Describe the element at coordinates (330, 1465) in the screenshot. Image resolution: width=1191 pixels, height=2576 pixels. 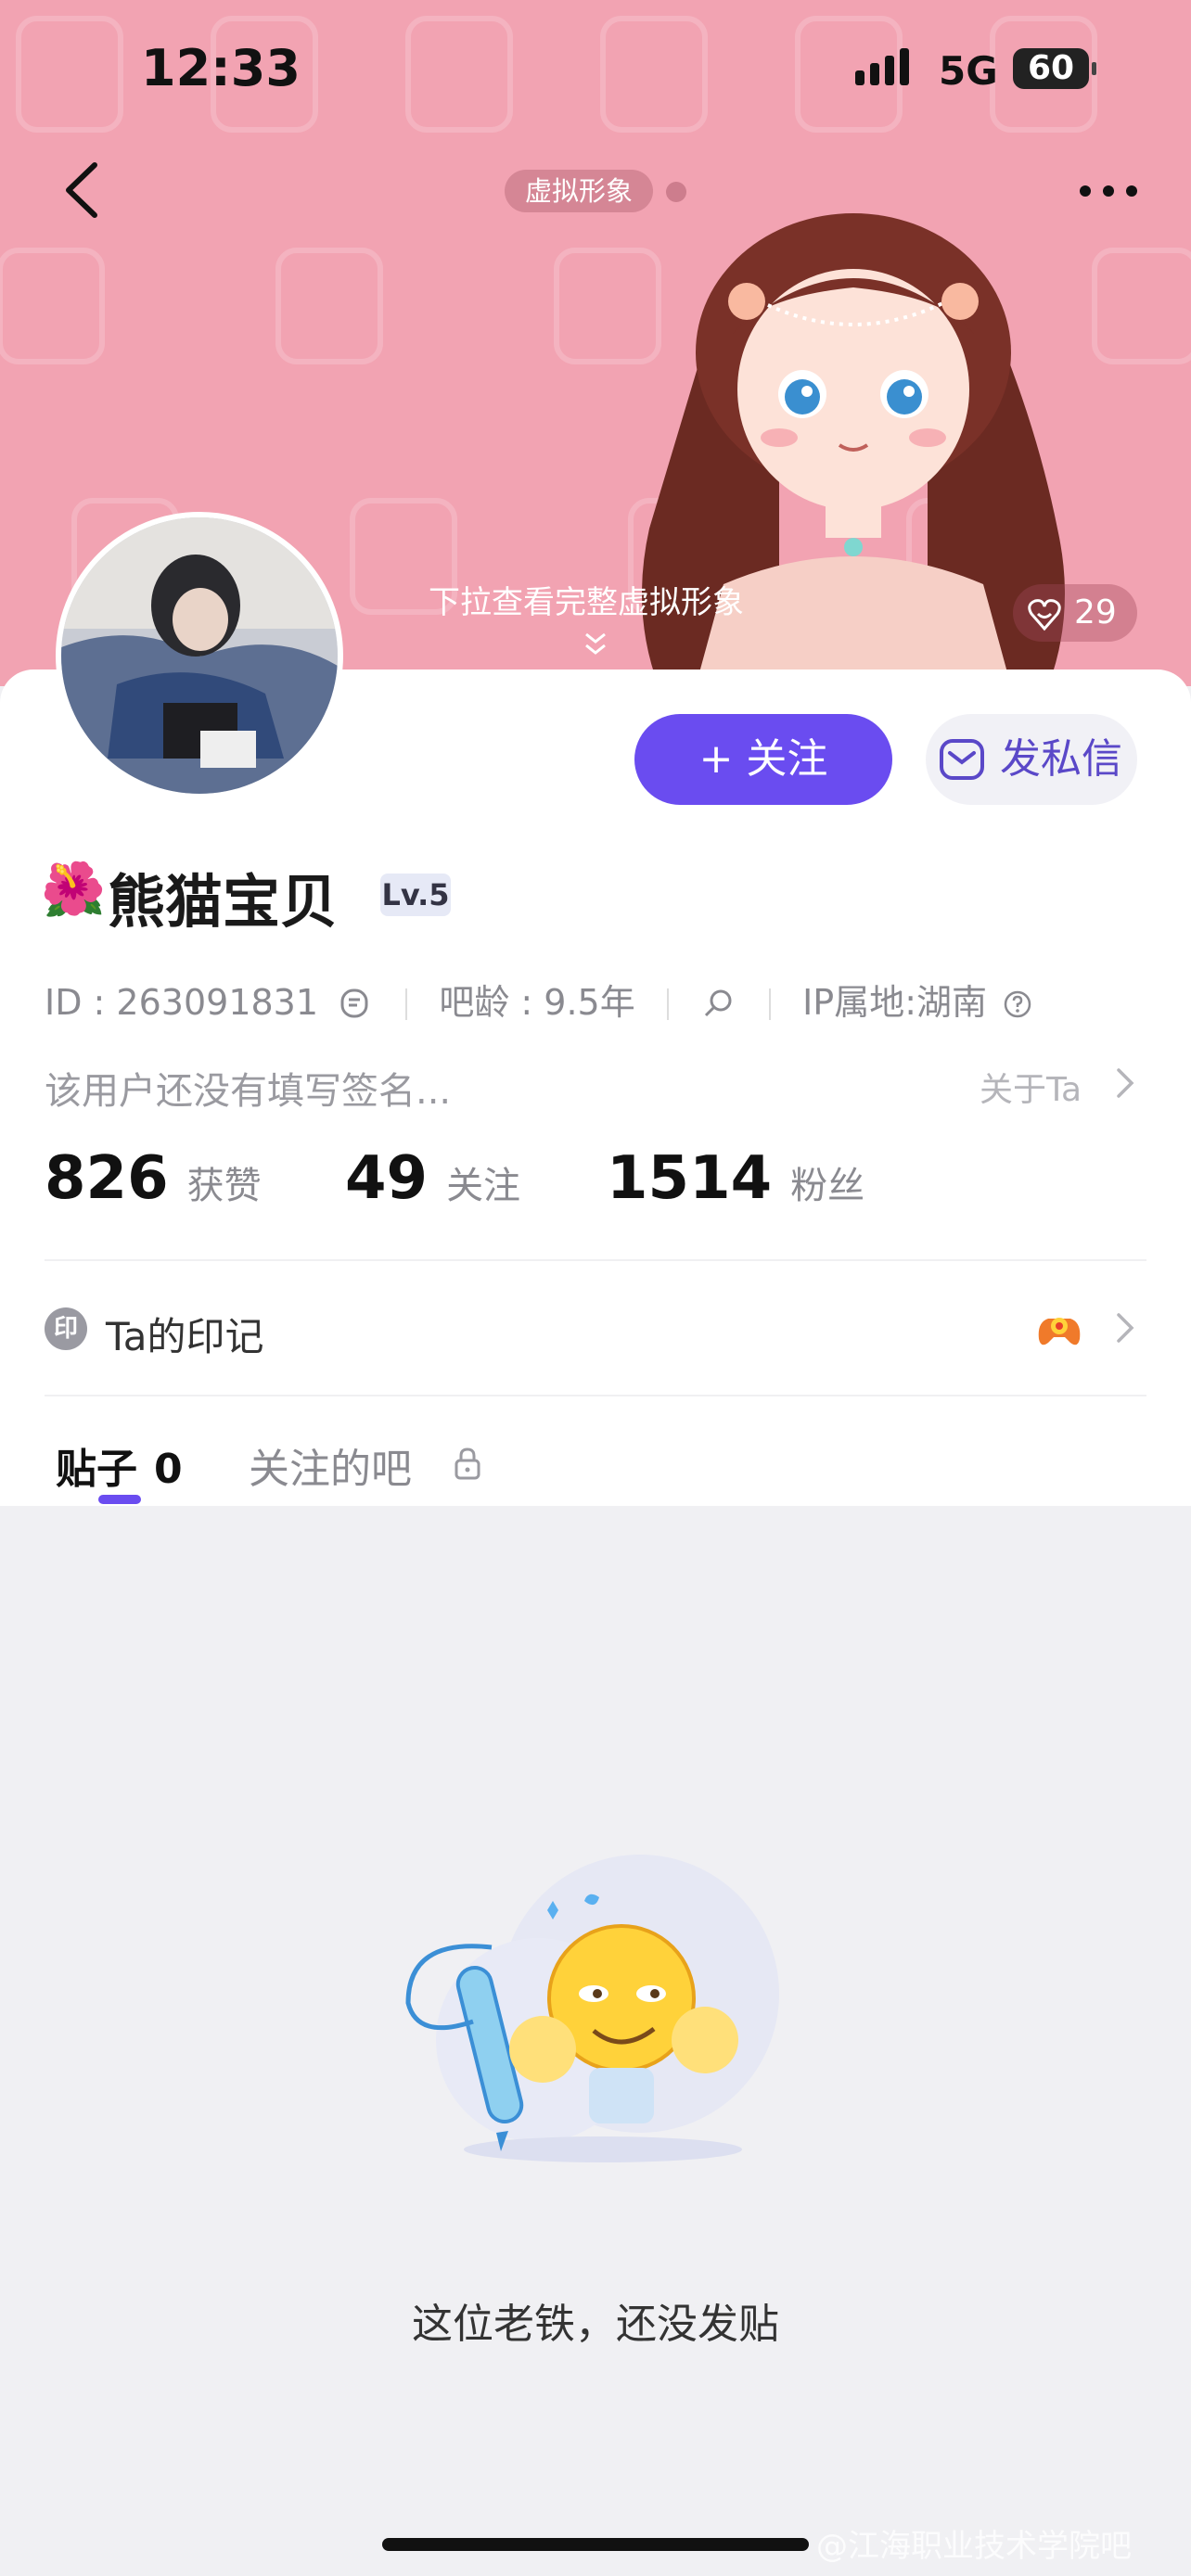
I see `tab-followed-bars: 关注的吧` at that location.